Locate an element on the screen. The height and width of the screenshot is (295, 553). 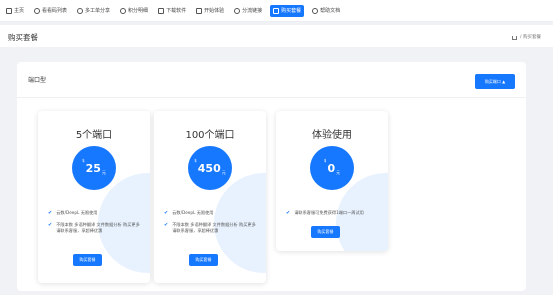
page-title: 购买套餐 is located at coordinates (23, 37).